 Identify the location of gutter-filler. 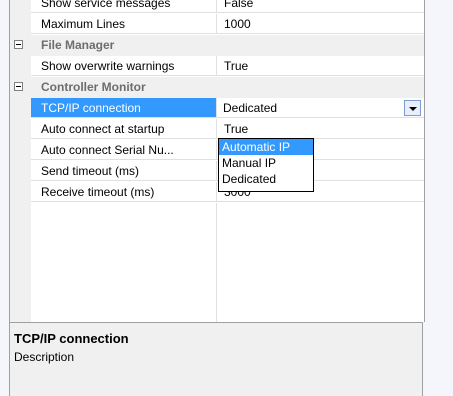
(20, 262).